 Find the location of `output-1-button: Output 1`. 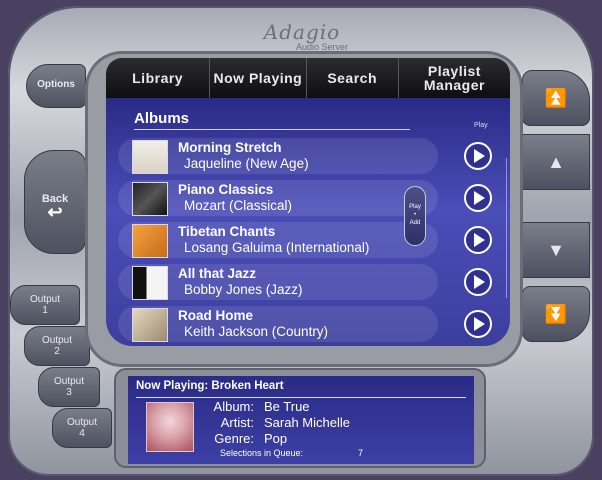

output-1-button: Output 1 is located at coordinates (45, 305).